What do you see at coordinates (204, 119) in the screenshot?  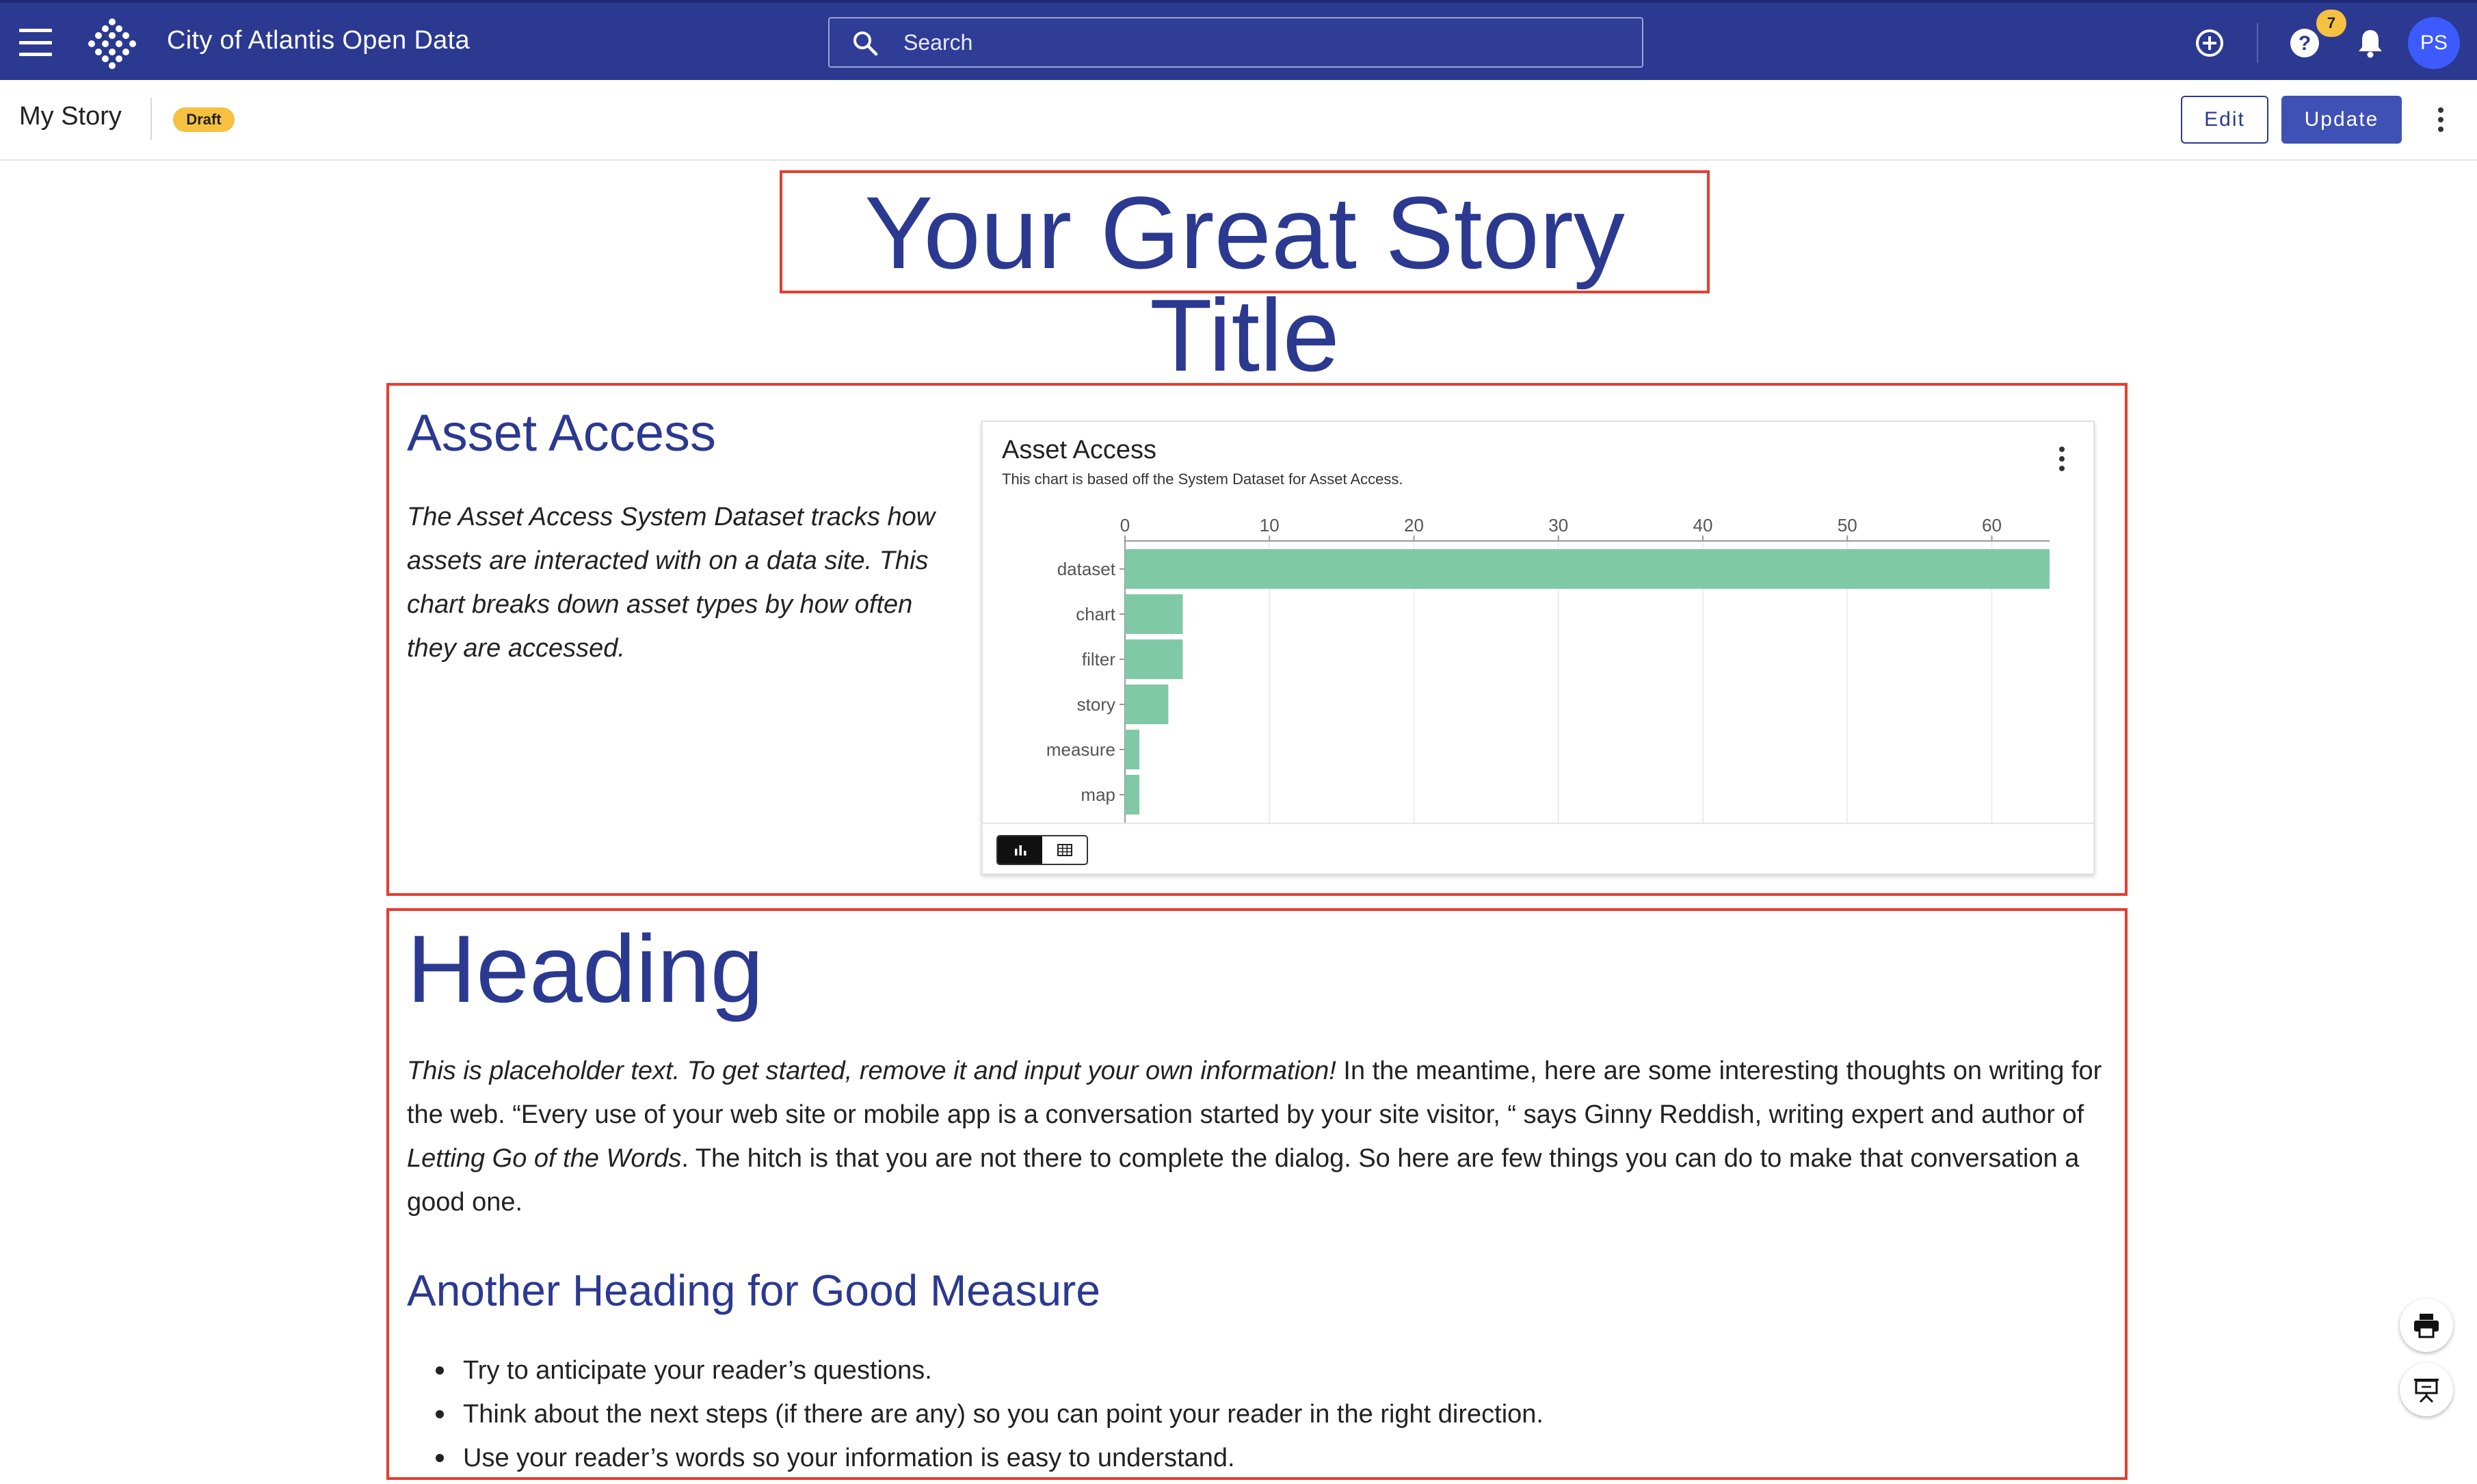 I see `status-badge: Draft` at bounding box center [204, 119].